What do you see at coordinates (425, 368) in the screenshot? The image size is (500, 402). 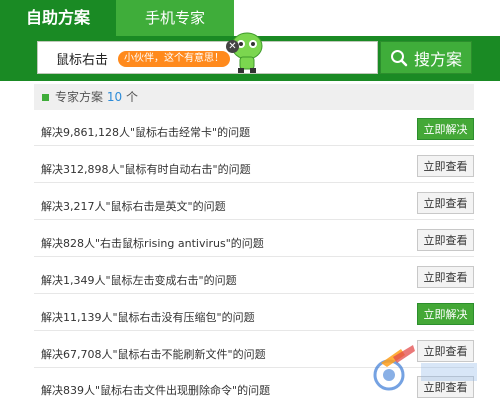 I see `watermark-logo-icon` at bounding box center [425, 368].